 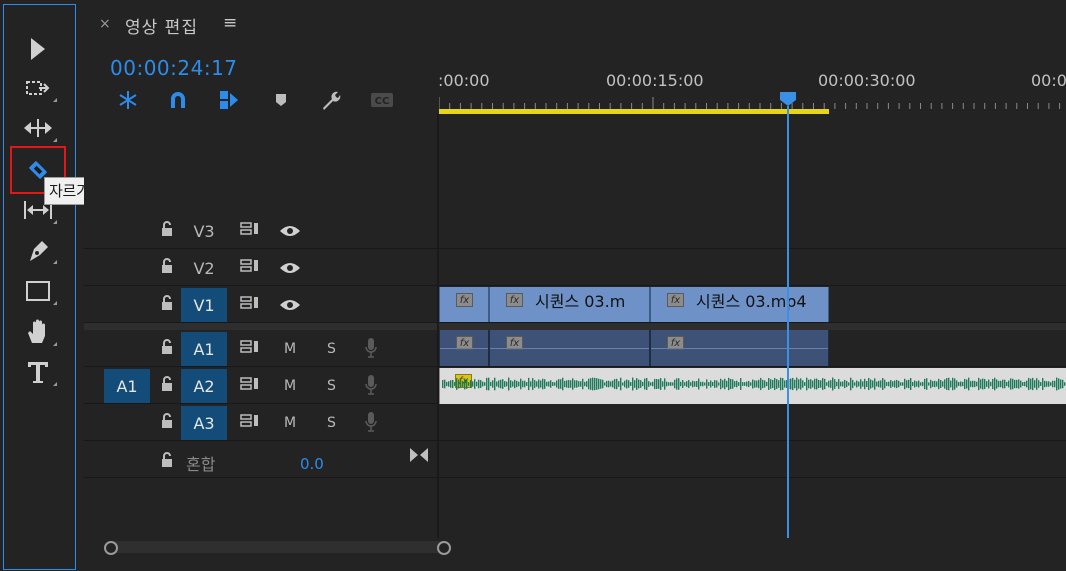 What do you see at coordinates (312, 464) in the screenshot?
I see `mix-volume-value: 0.0` at bounding box center [312, 464].